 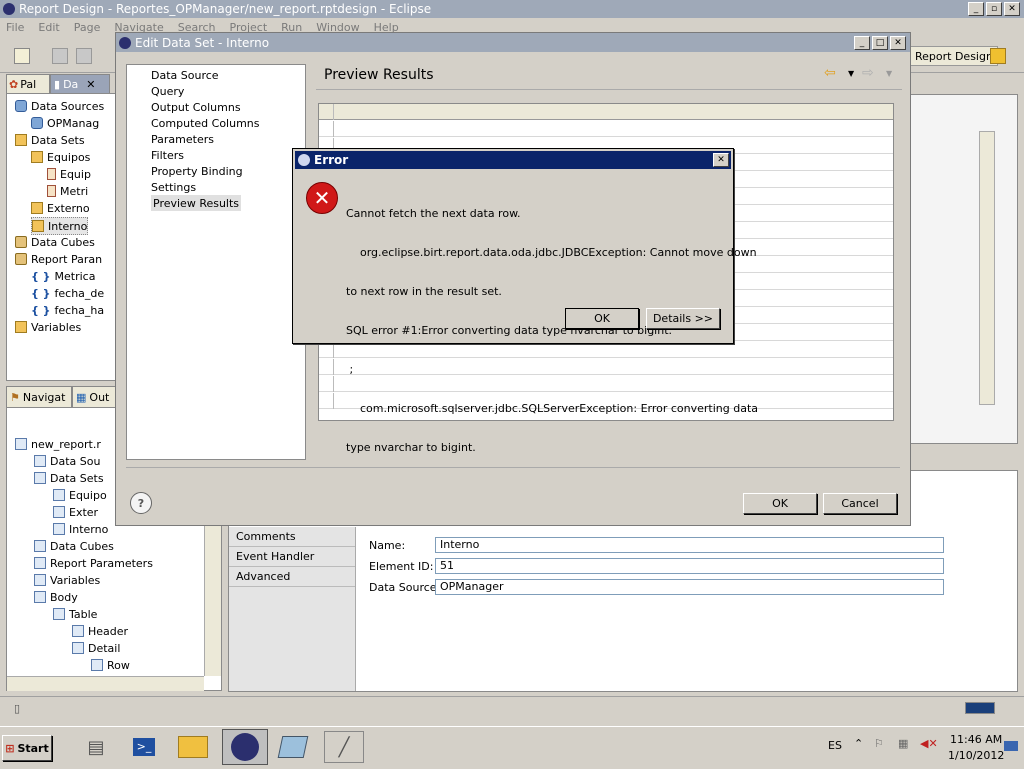 What do you see at coordinates (15, 28) in the screenshot?
I see `menu-file: File` at bounding box center [15, 28].